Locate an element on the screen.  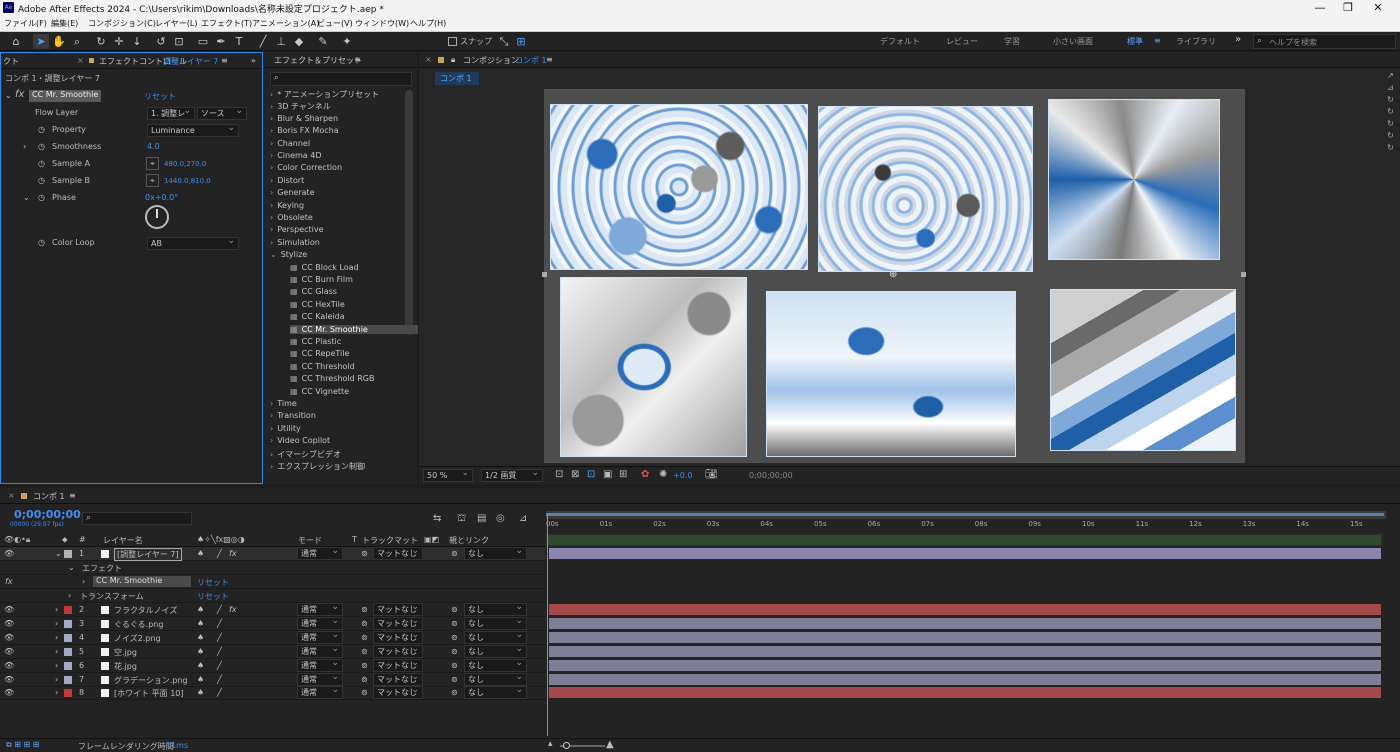
tool-icon-6: ↻ is located at coordinates (1390, 136).